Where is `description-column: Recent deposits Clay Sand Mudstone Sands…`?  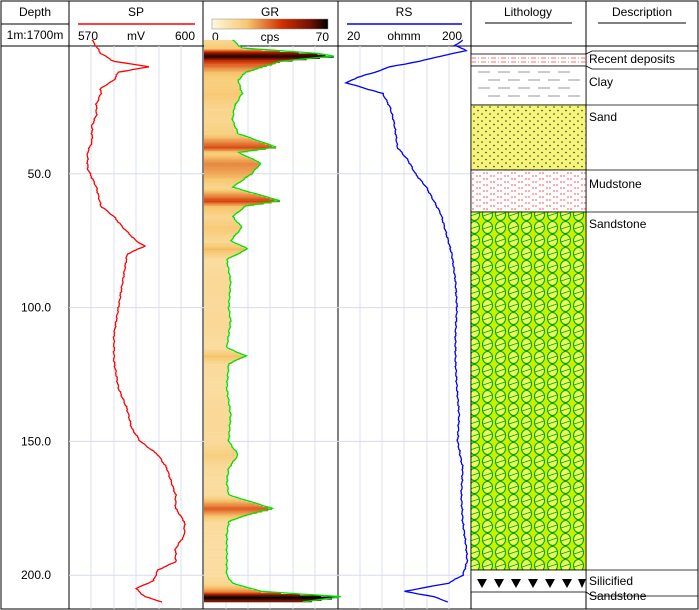 description-column: Recent deposits Clay Sand Mudstone Sands… is located at coordinates (641, 326).